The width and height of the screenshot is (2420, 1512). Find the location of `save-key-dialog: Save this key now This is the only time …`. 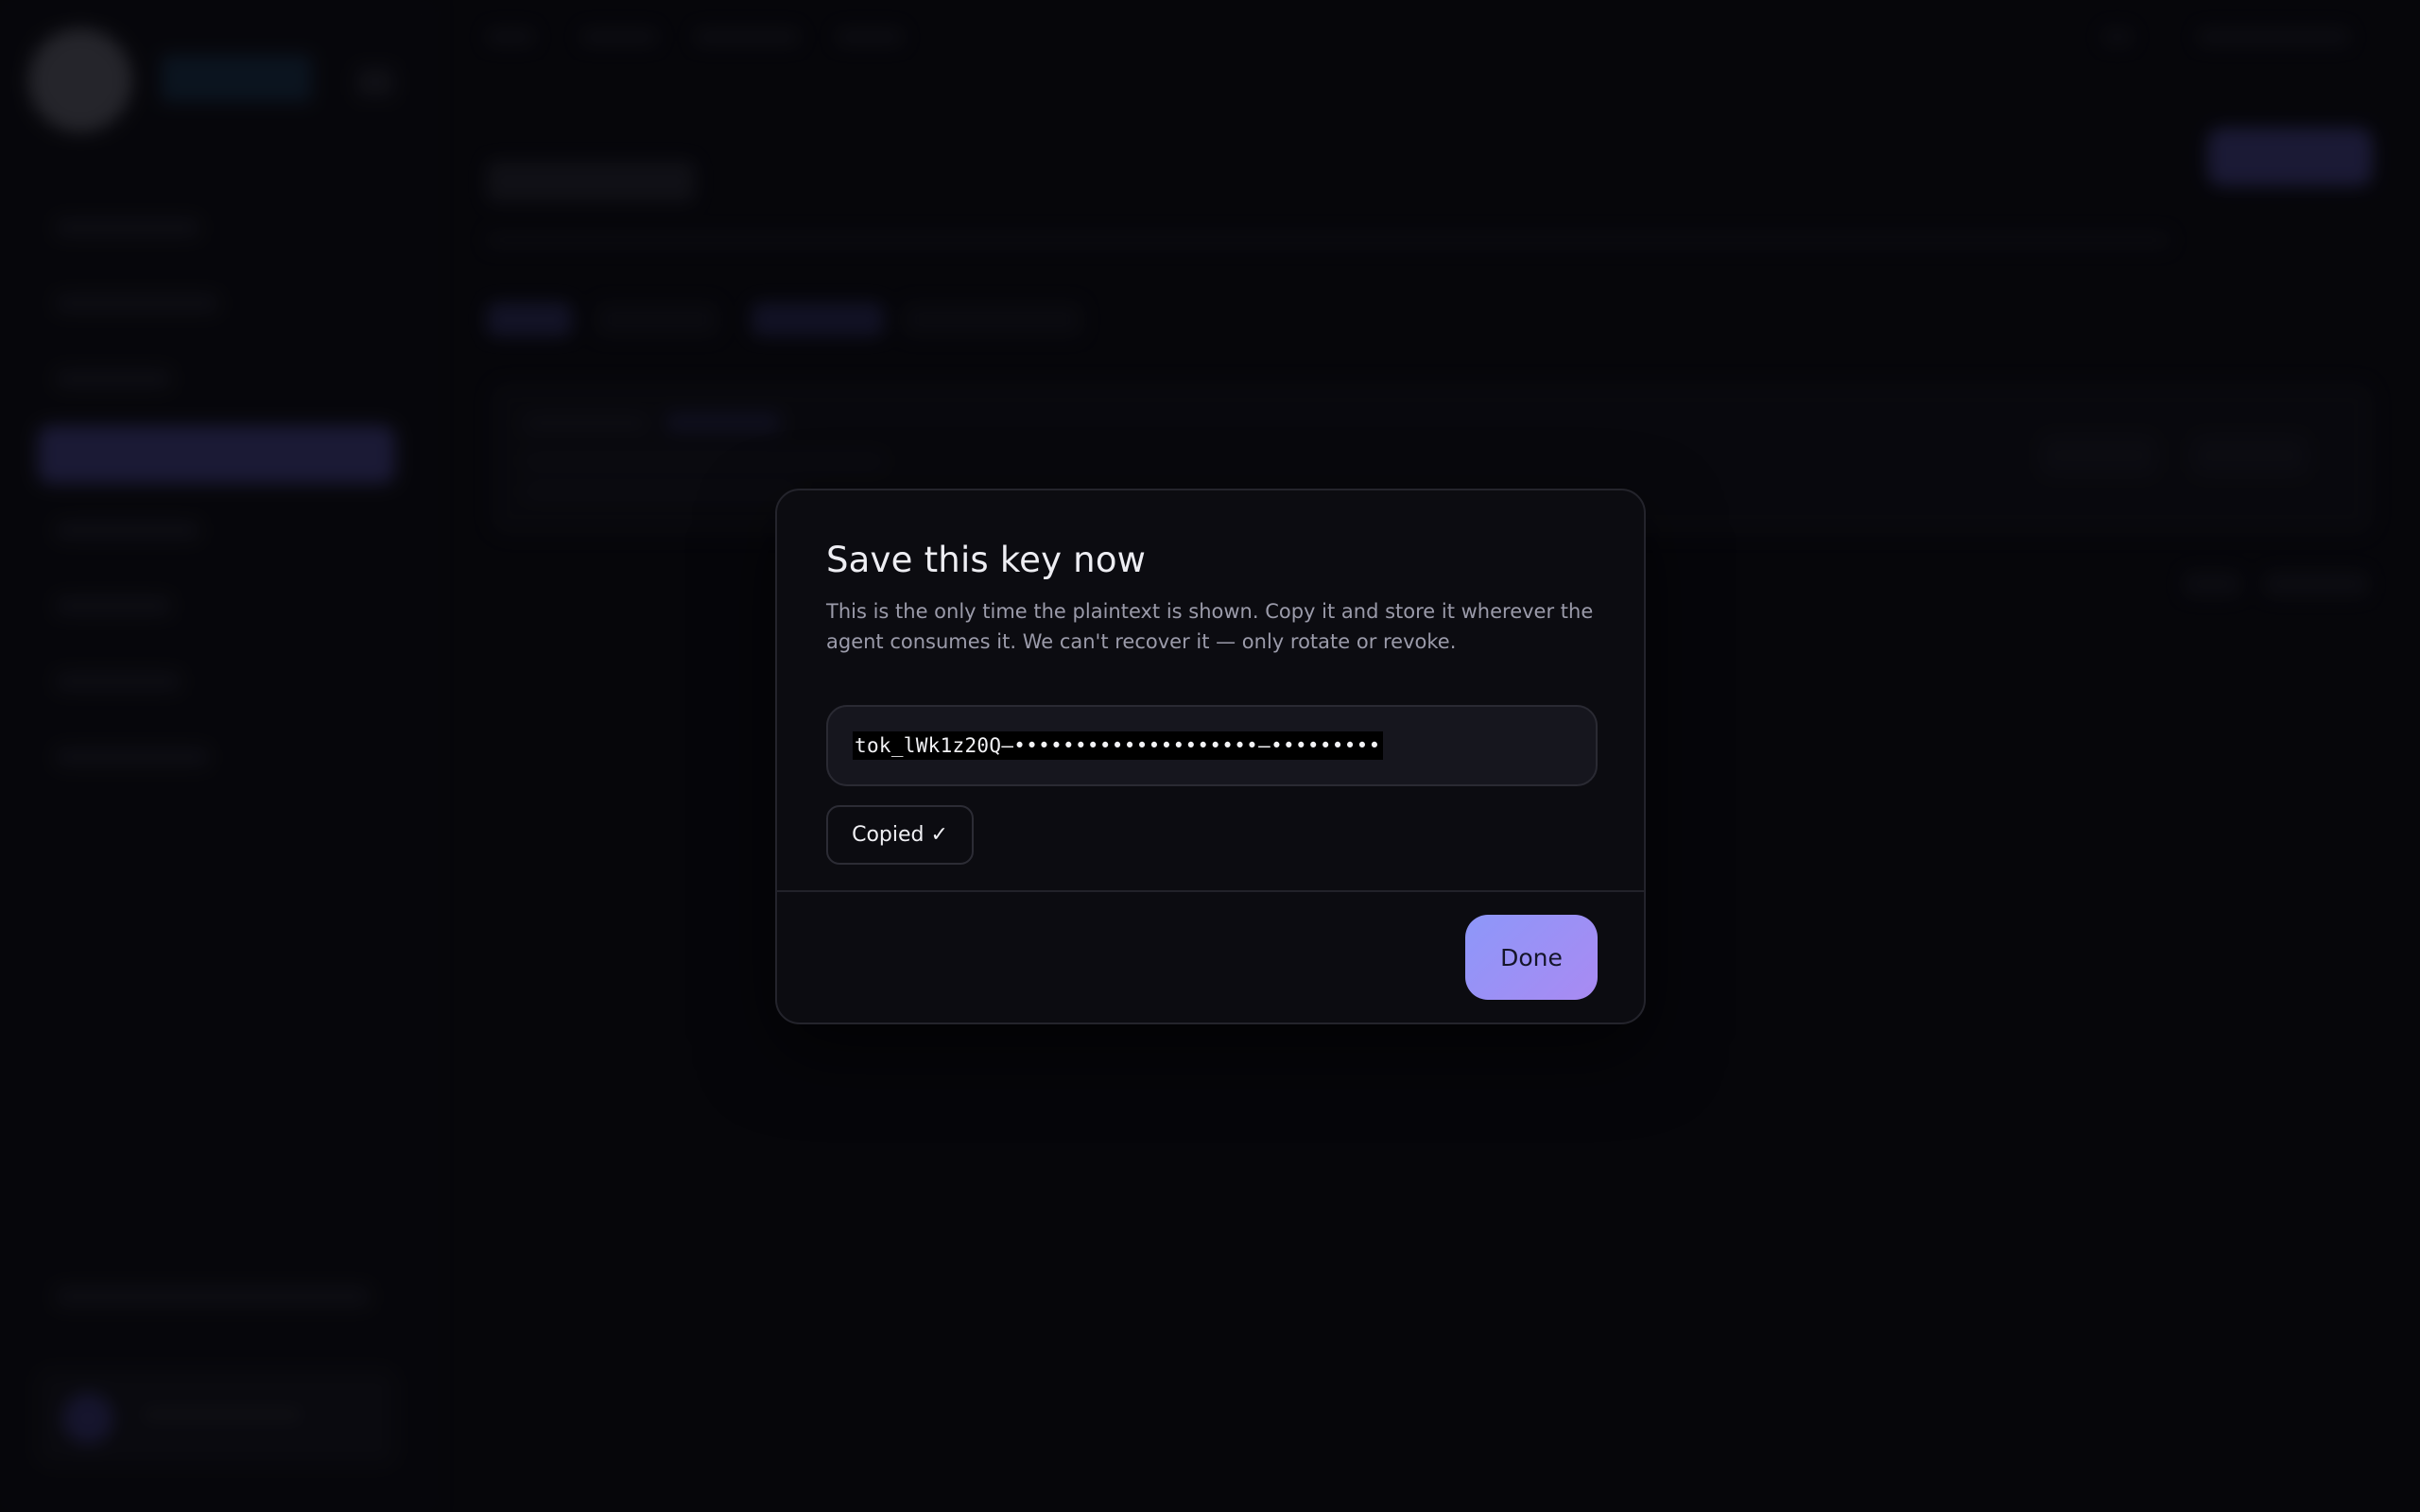

save-key-dialog: Save this key now This is the only time … is located at coordinates (1210, 756).